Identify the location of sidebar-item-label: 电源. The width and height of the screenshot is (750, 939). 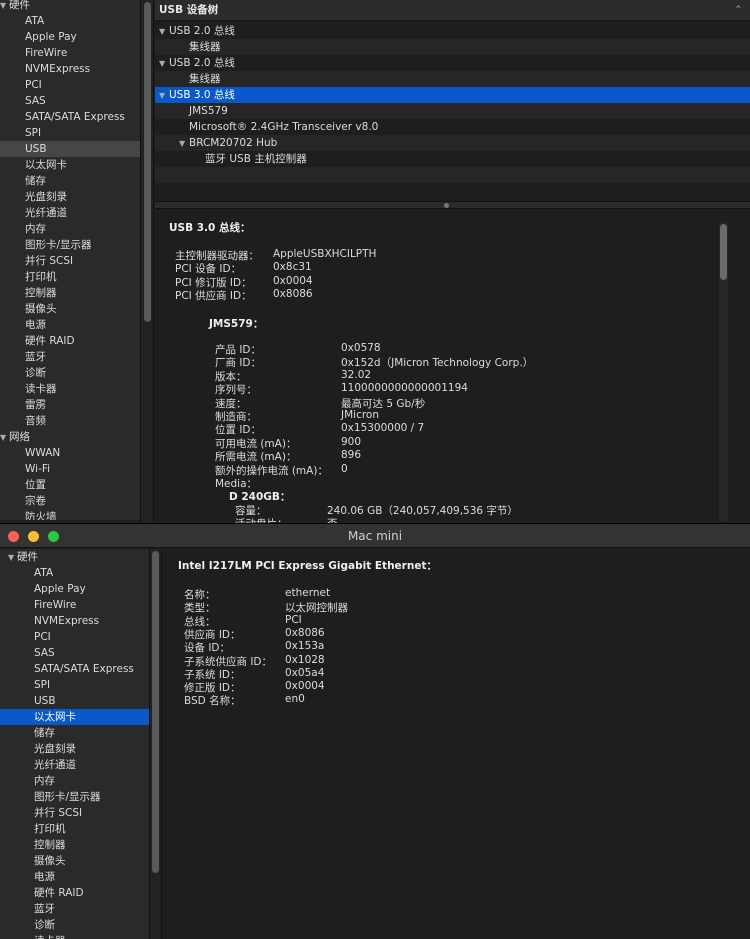
(44, 877).